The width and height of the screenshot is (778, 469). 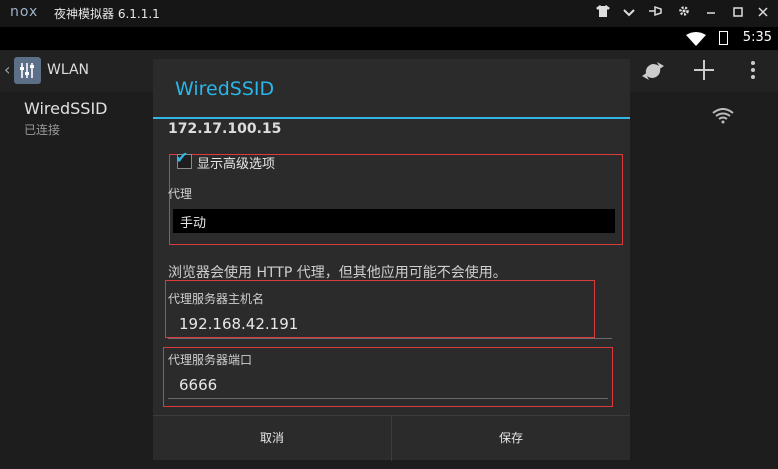 I want to click on gear-icon, so click(x=684, y=13).